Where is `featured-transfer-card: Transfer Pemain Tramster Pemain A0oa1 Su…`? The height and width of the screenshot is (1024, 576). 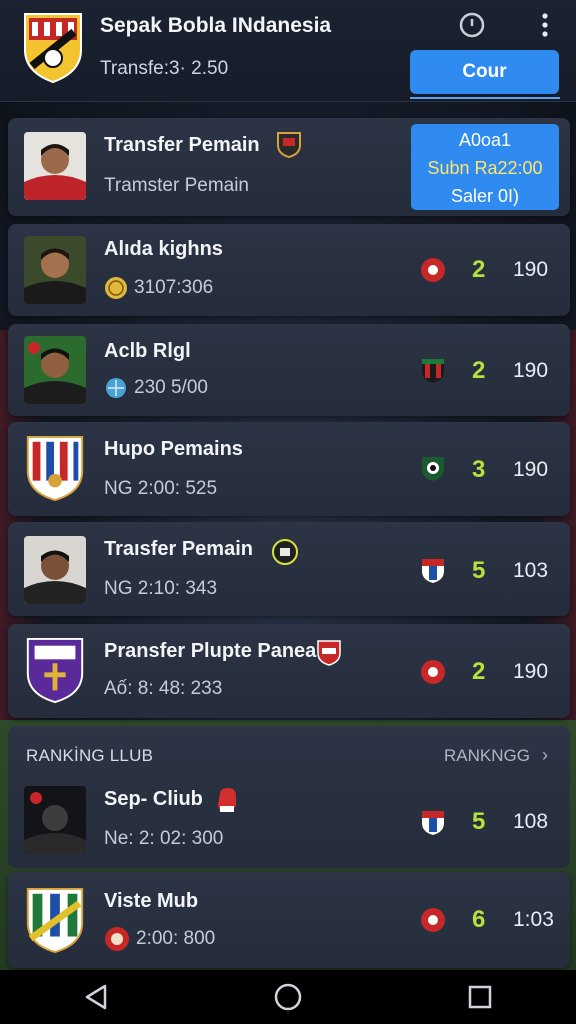
featured-transfer-card: Transfer Pemain Tramster Pemain A0oa1 Su… is located at coordinates (289, 167).